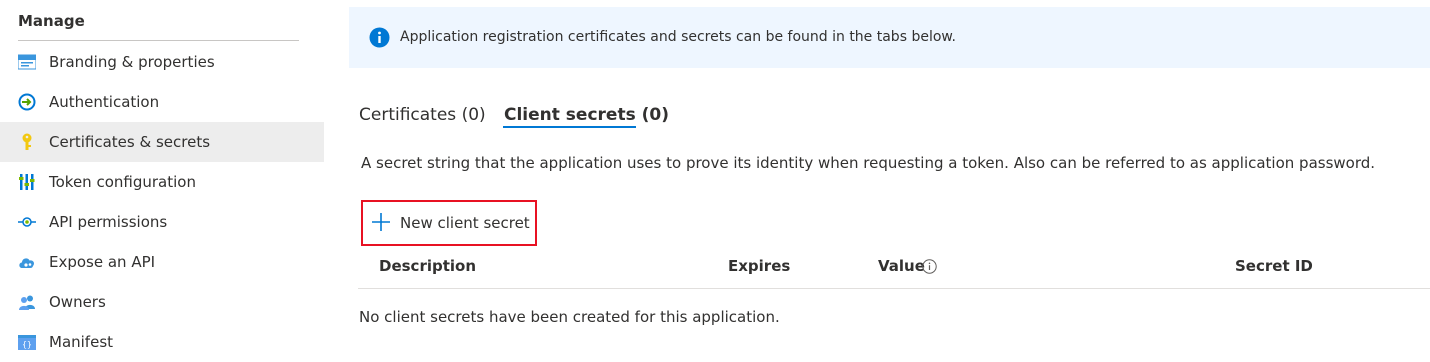 The width and height of the screenshot is (1430, 362). Describe the element at coordinates (51, 21) in the screenshot. I see `section-title-manage: Manage` at that location.